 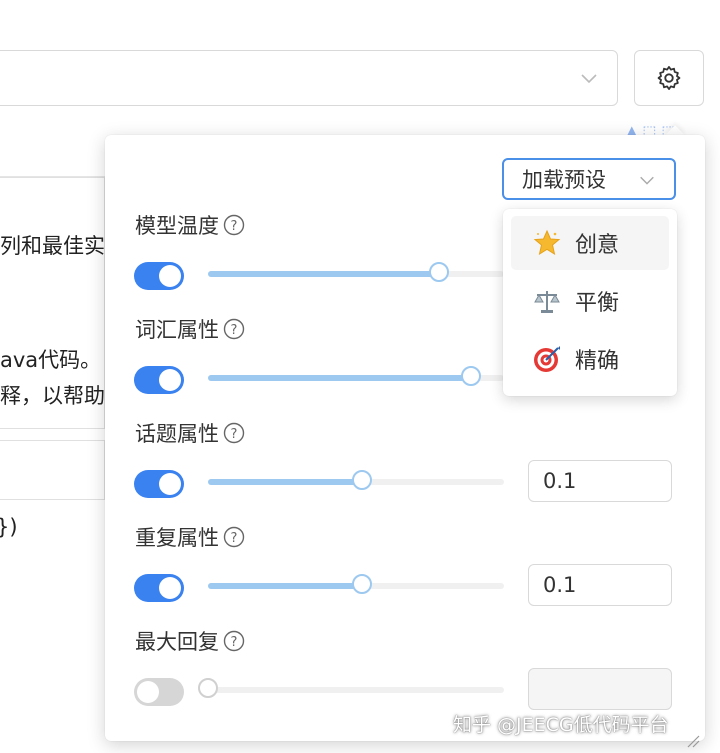 What do you see at coordinates (600, 689) in the screenshot?
I see `max-reply-value-input` at bounding box center [600, 689].